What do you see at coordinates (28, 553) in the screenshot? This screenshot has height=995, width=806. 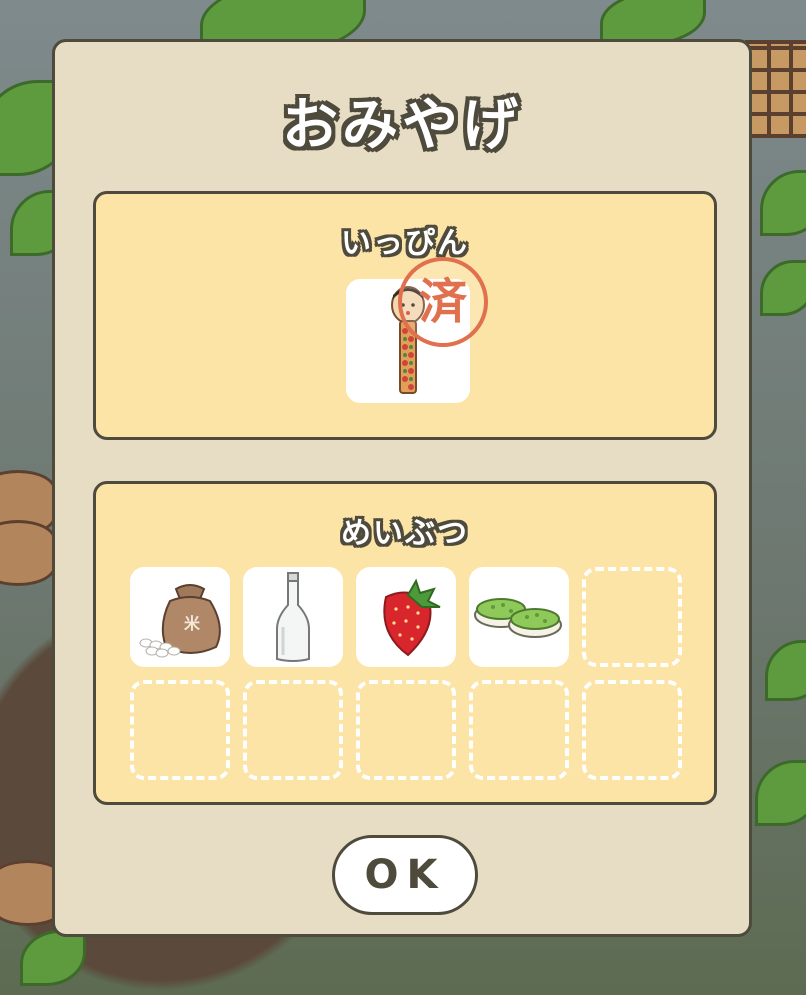 I see `tree-stump` at bounding box center [28, 553].